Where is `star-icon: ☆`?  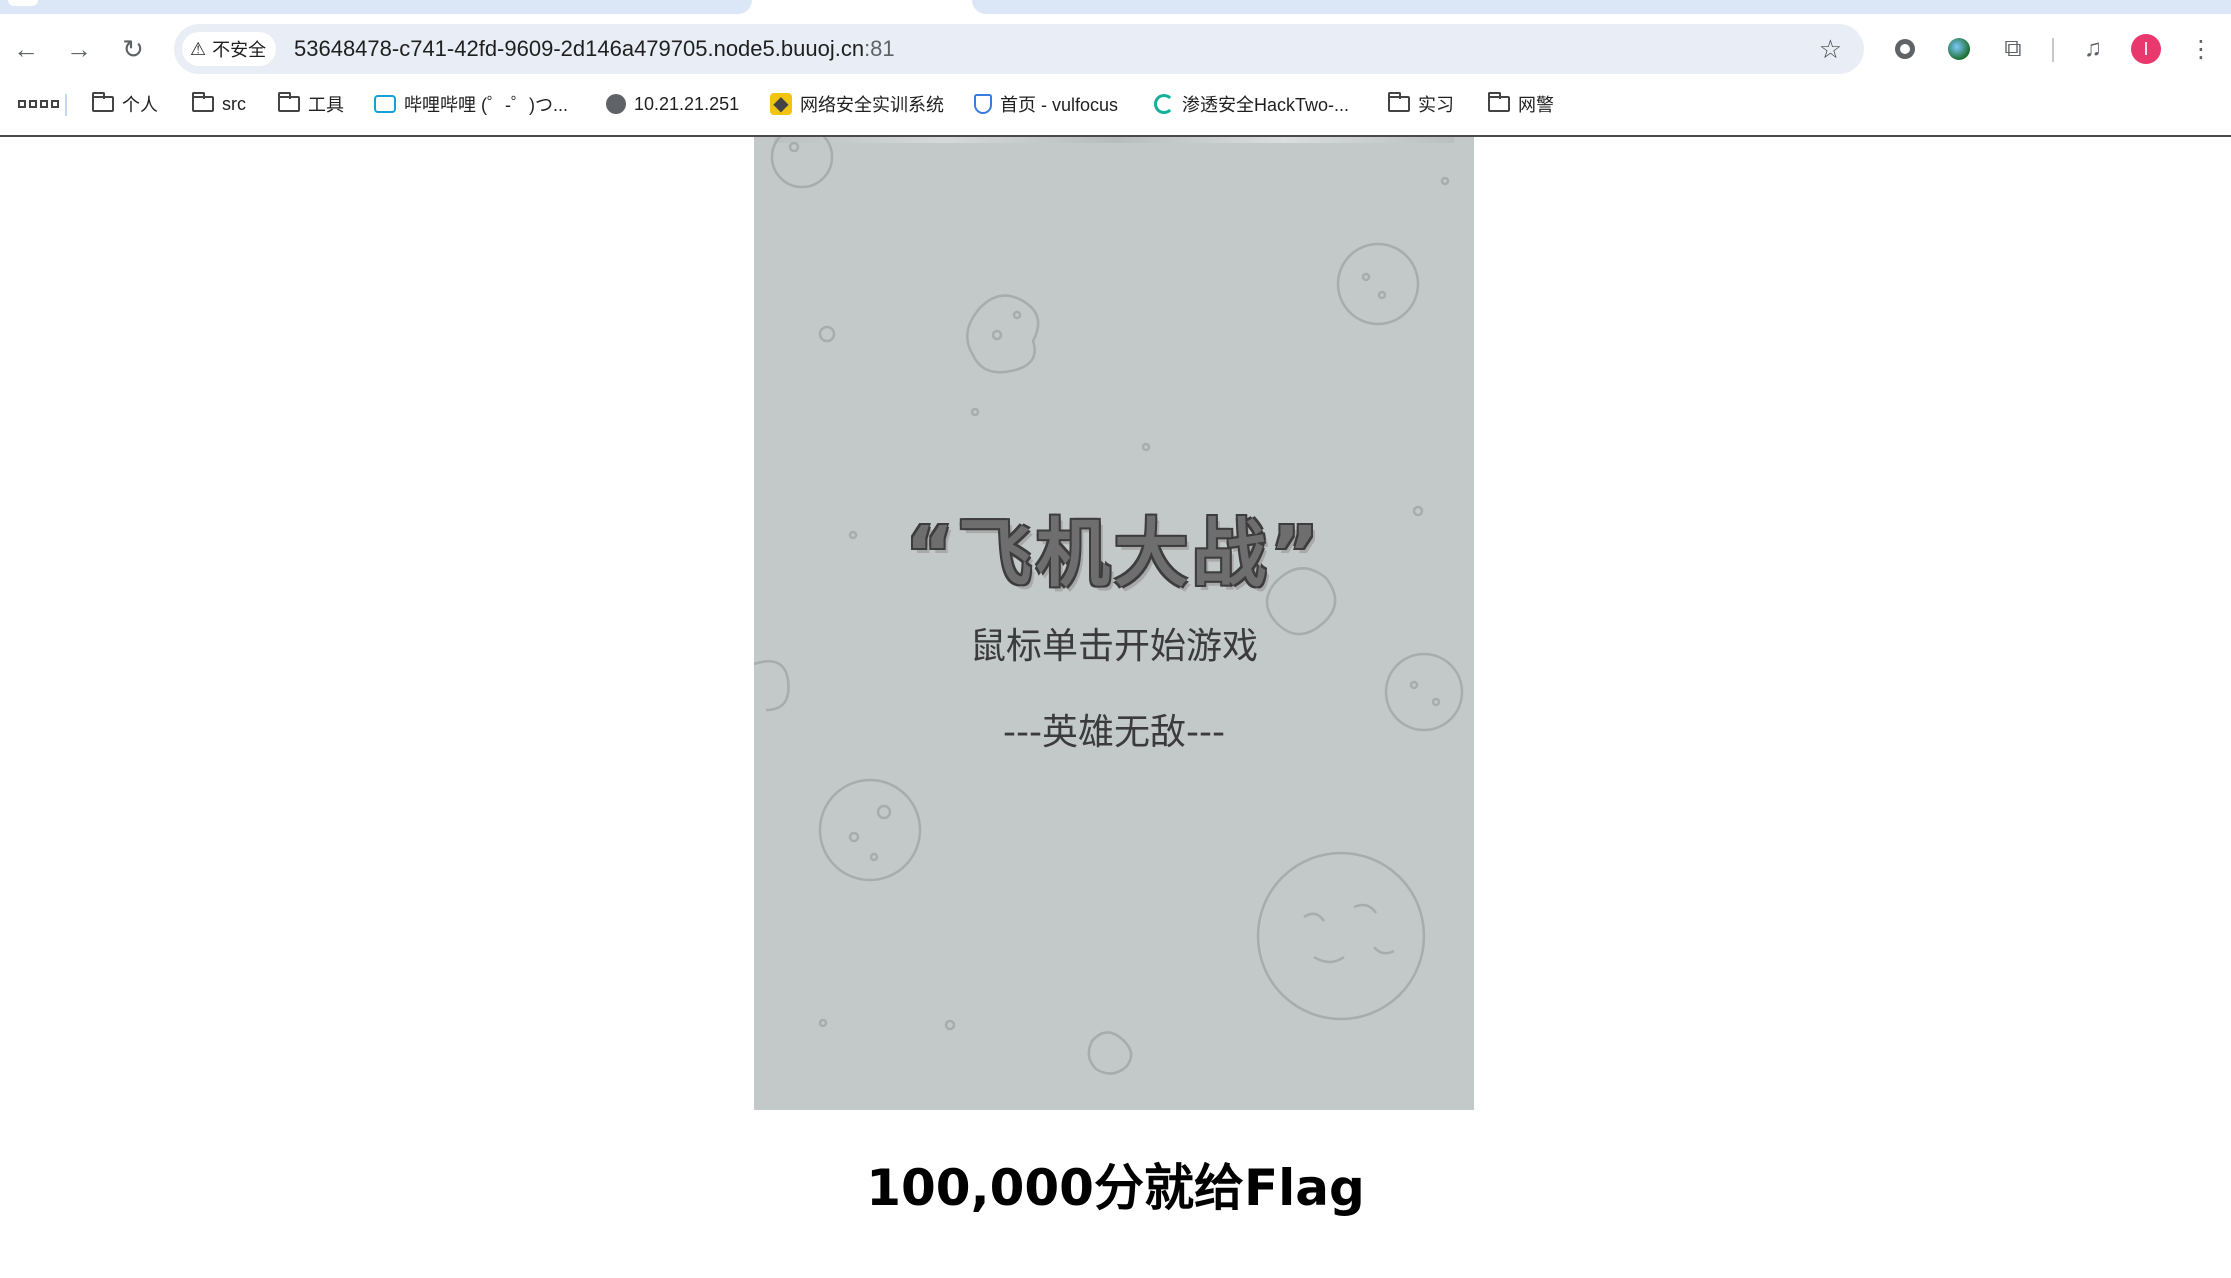
star-icon: ☆ is located at coordinates (1830, 49).